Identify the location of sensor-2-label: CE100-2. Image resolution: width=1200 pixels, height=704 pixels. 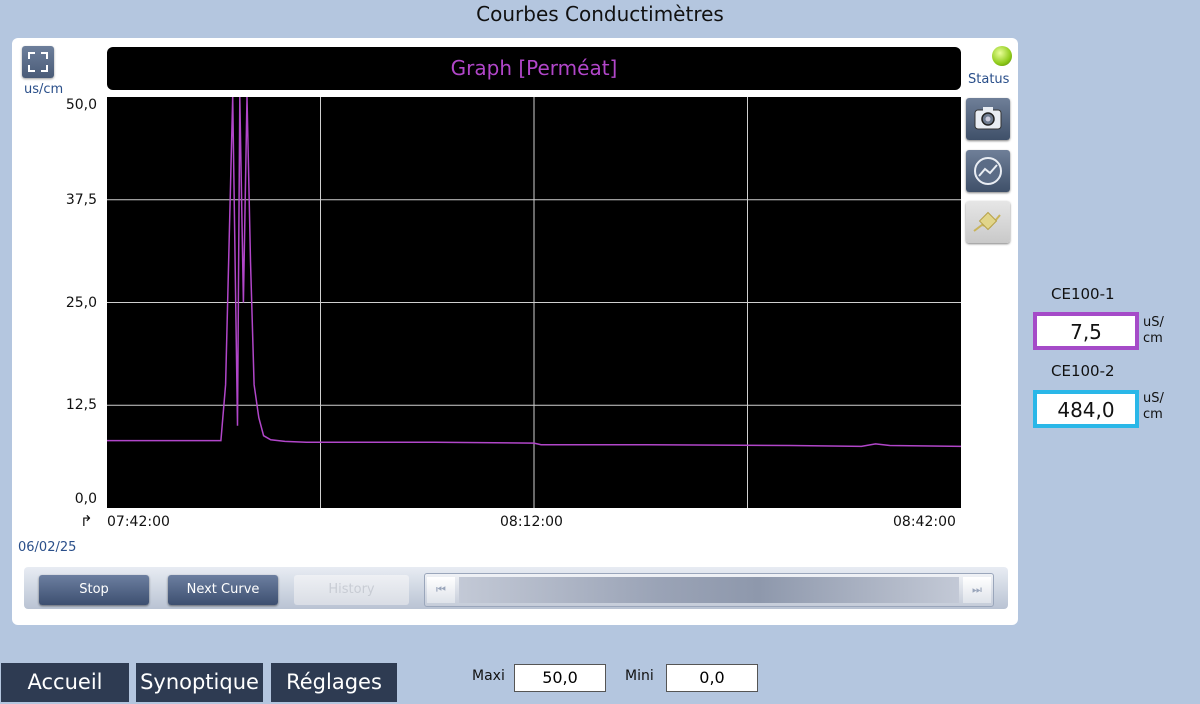
(1083, 371).